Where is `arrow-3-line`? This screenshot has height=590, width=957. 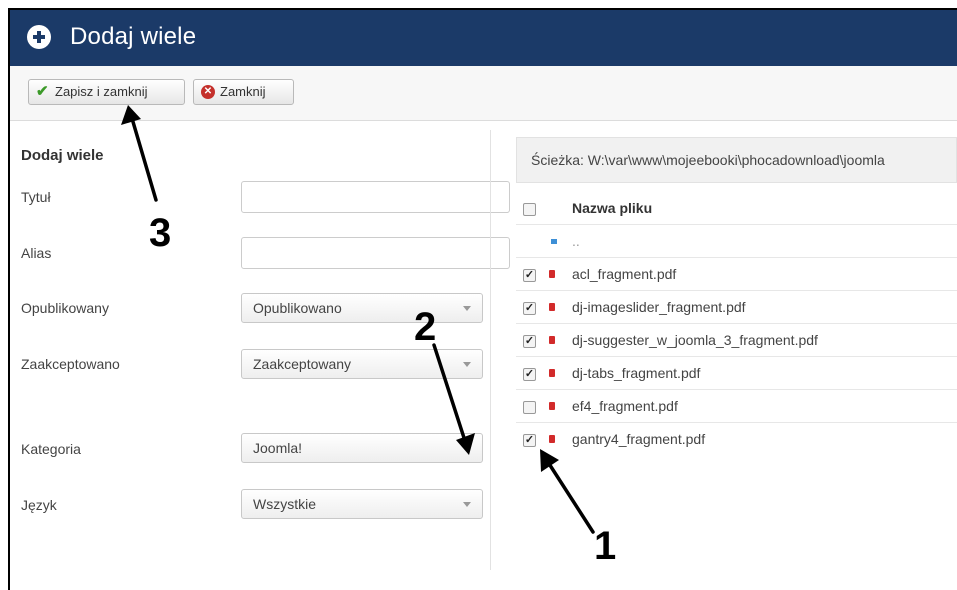 arrow-3-line is located at coordinates (143, 157).